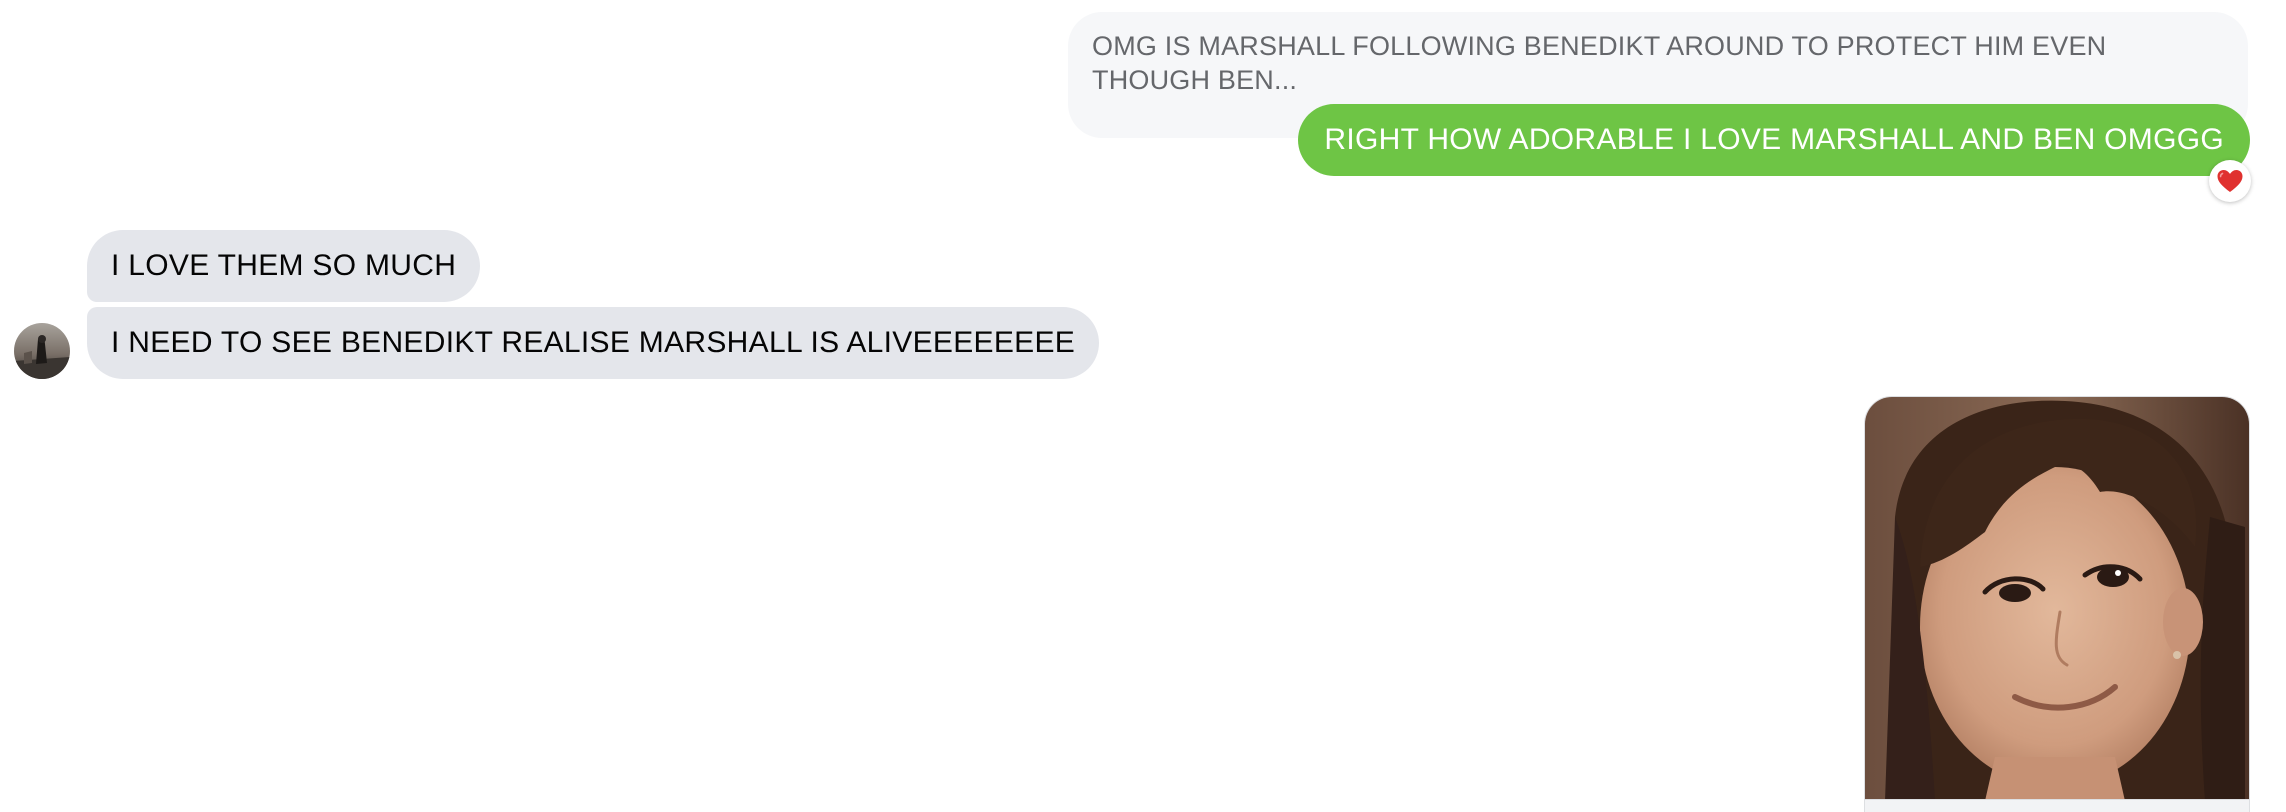 This screenshot has height=812, width=2286. I want to click on heart-icon, so click(2230, 181).